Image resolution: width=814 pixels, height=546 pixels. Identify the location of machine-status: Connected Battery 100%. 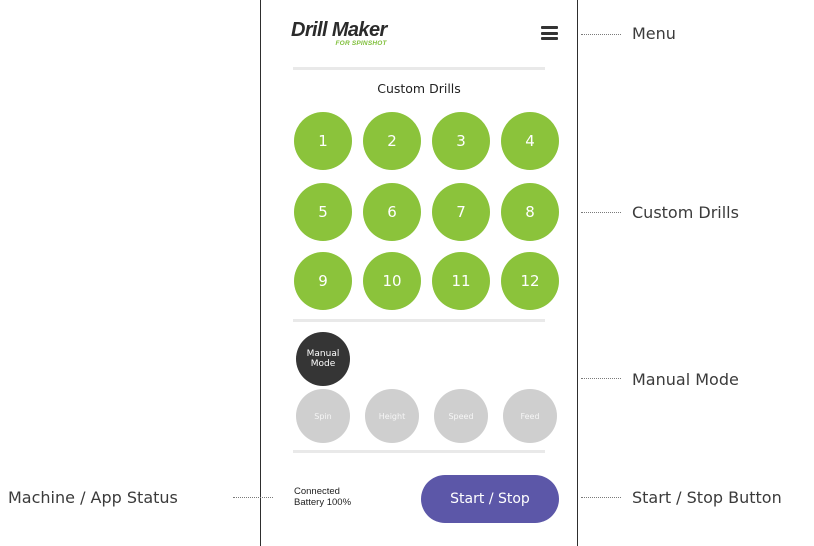
(322, 497).